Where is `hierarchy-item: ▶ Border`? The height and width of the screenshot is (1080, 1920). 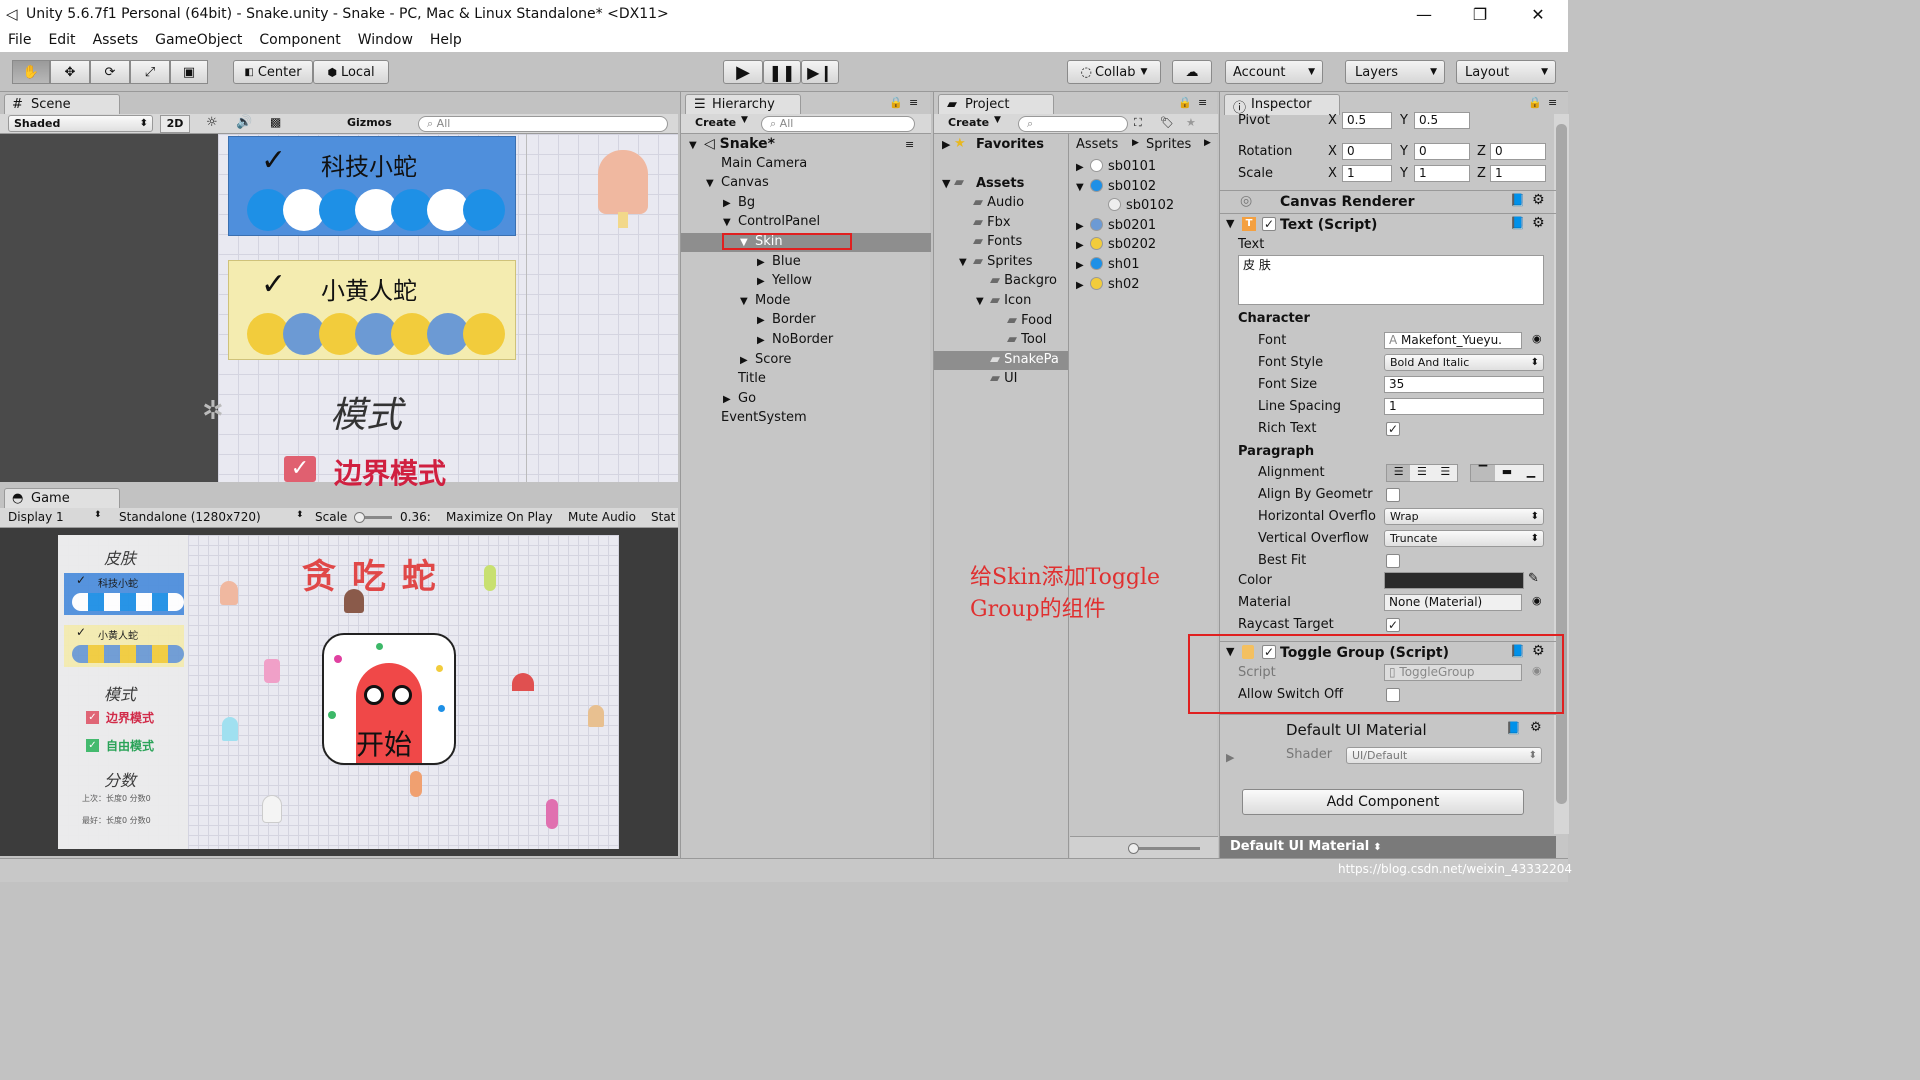 hierarchy-item: ▶ Border is located at coordinates (786, 319).